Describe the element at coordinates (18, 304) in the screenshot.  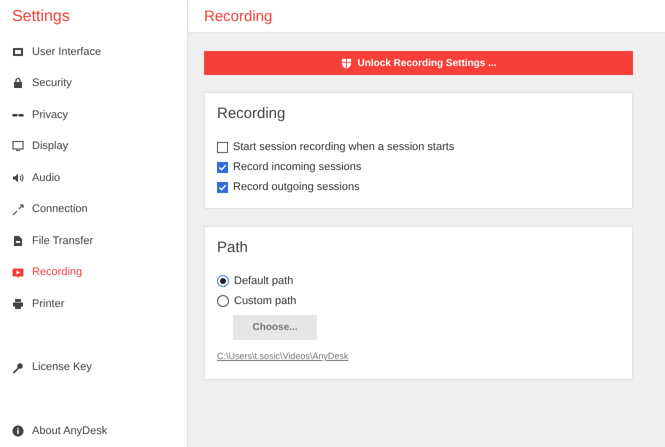
I see `printer-icon` at that location.